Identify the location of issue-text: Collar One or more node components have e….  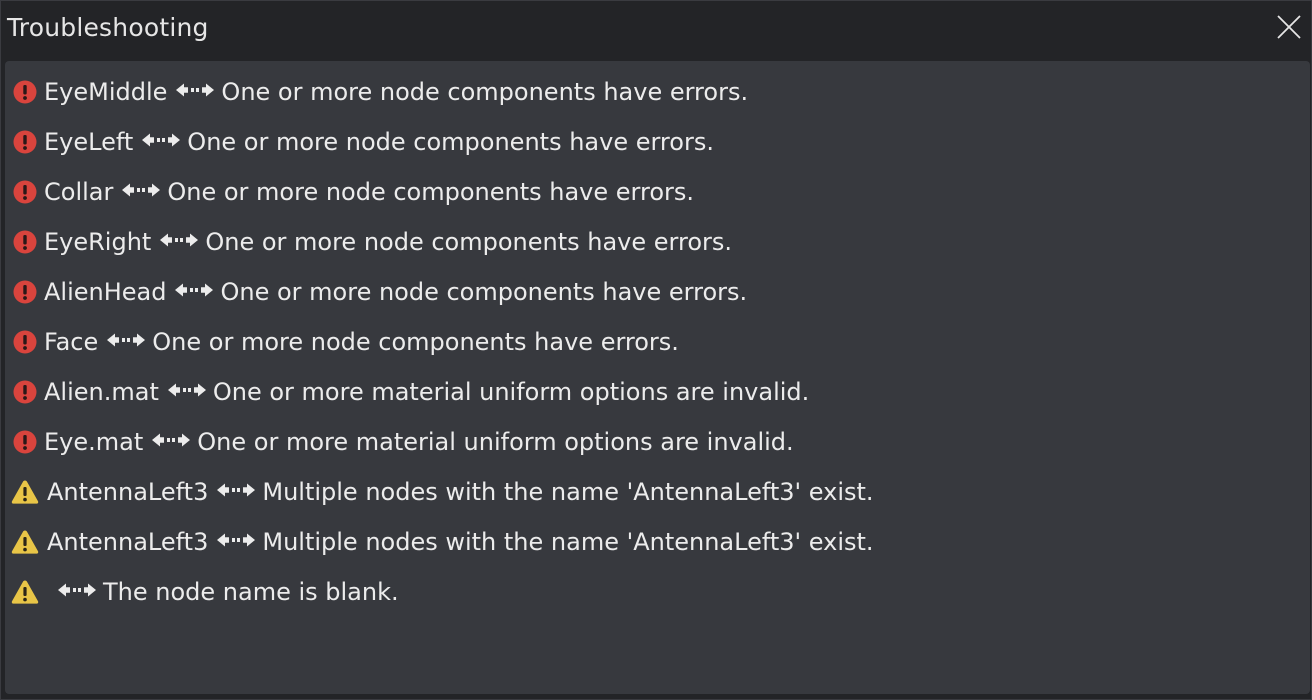
(369, 192).